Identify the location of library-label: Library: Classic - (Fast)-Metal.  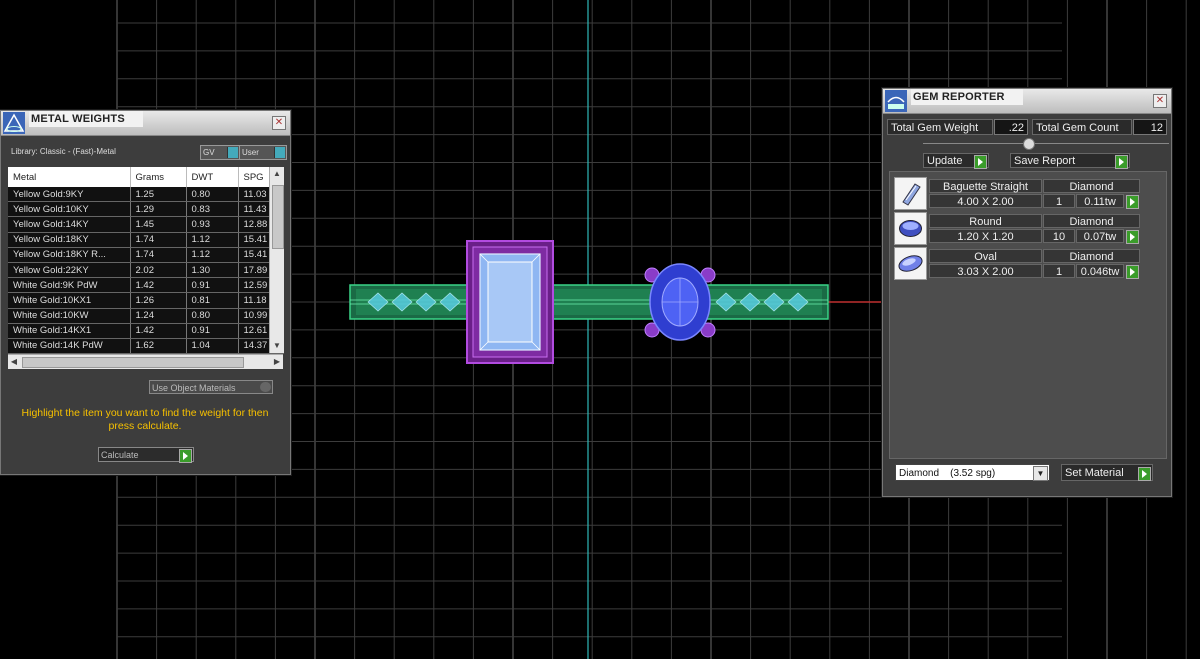
(63, 151).